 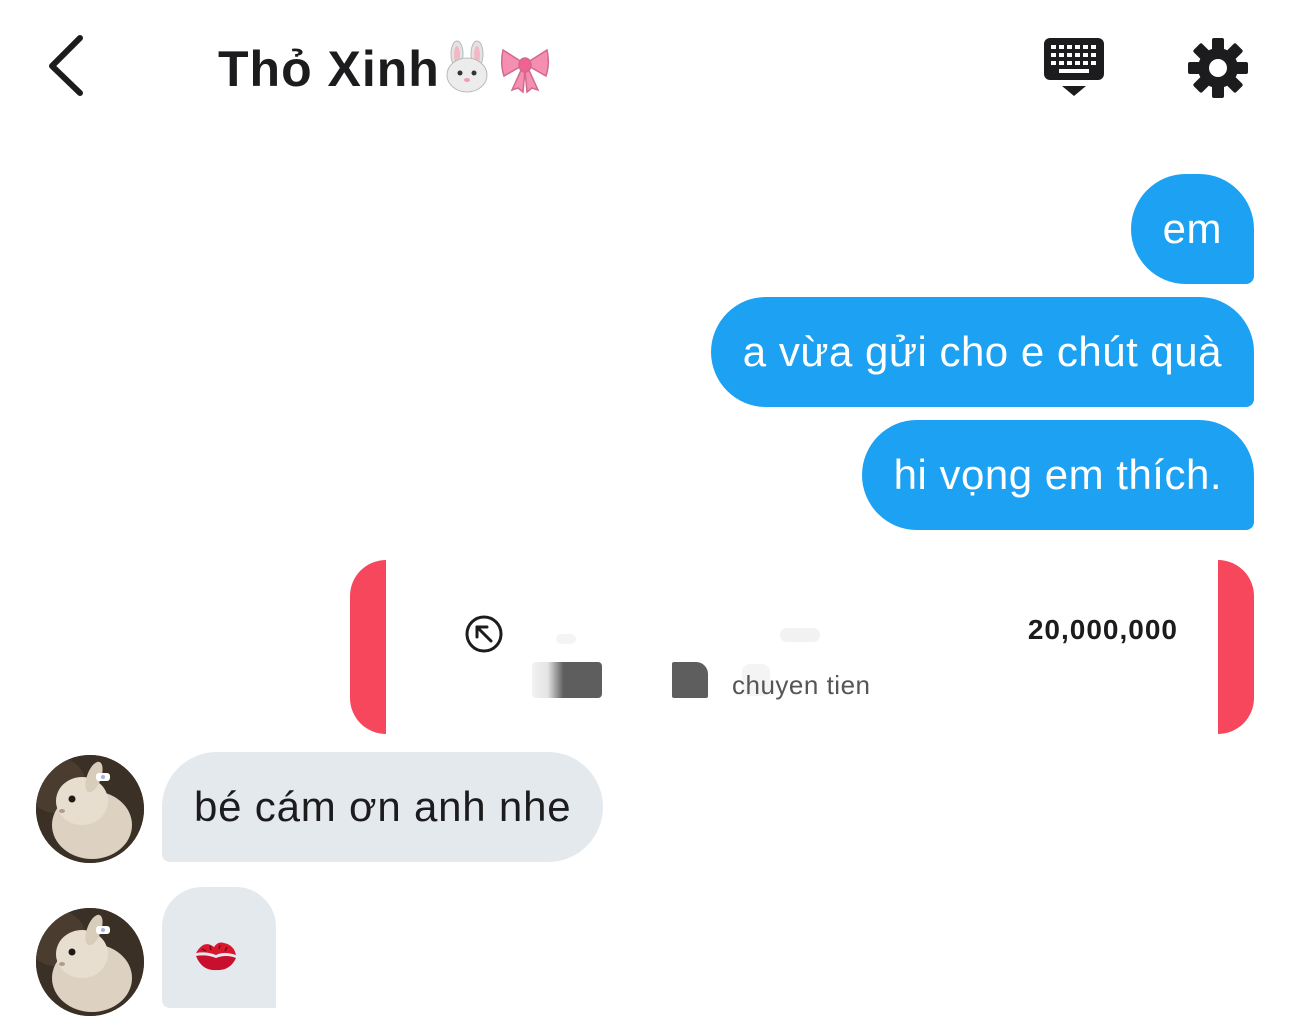 I want to click on chat-title: Thỏ Xinh, so click(x=329, y=69).